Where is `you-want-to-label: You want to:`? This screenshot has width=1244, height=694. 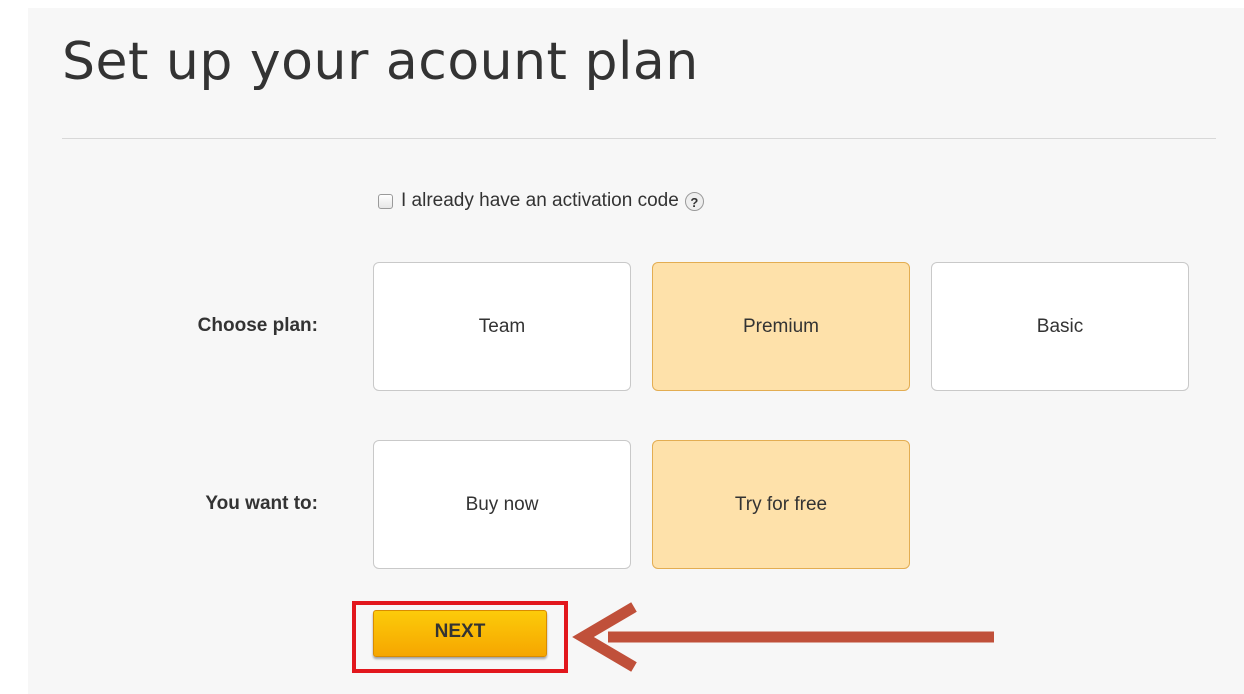
you-want-to-label: You want to: is located at coordinates (261, 503).